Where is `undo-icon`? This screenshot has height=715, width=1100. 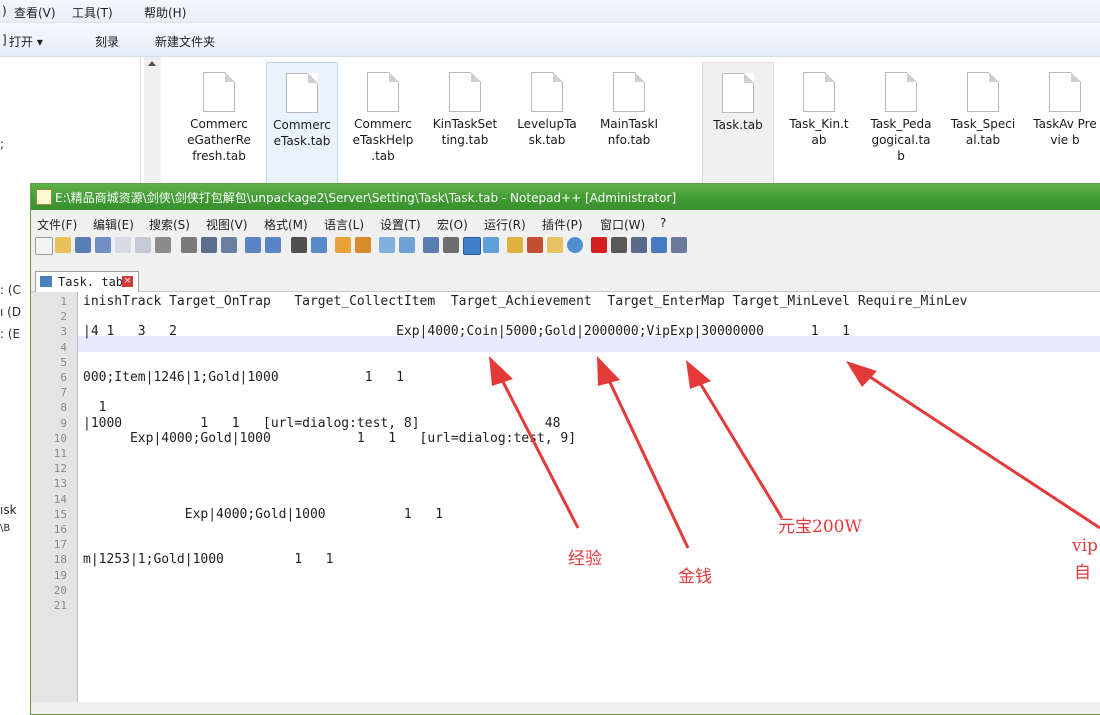 undo-icon is located at coordinates (253, 245).